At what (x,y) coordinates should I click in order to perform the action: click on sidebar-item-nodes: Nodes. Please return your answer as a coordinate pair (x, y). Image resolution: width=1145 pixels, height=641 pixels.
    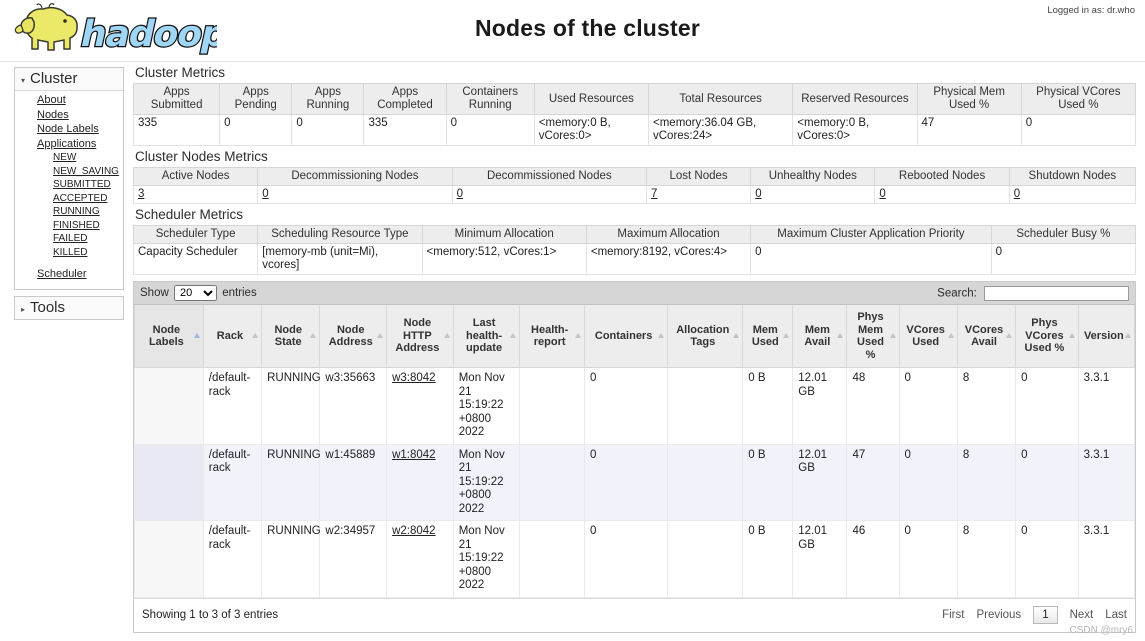
    Looking at the image, I should click on (69, 116).